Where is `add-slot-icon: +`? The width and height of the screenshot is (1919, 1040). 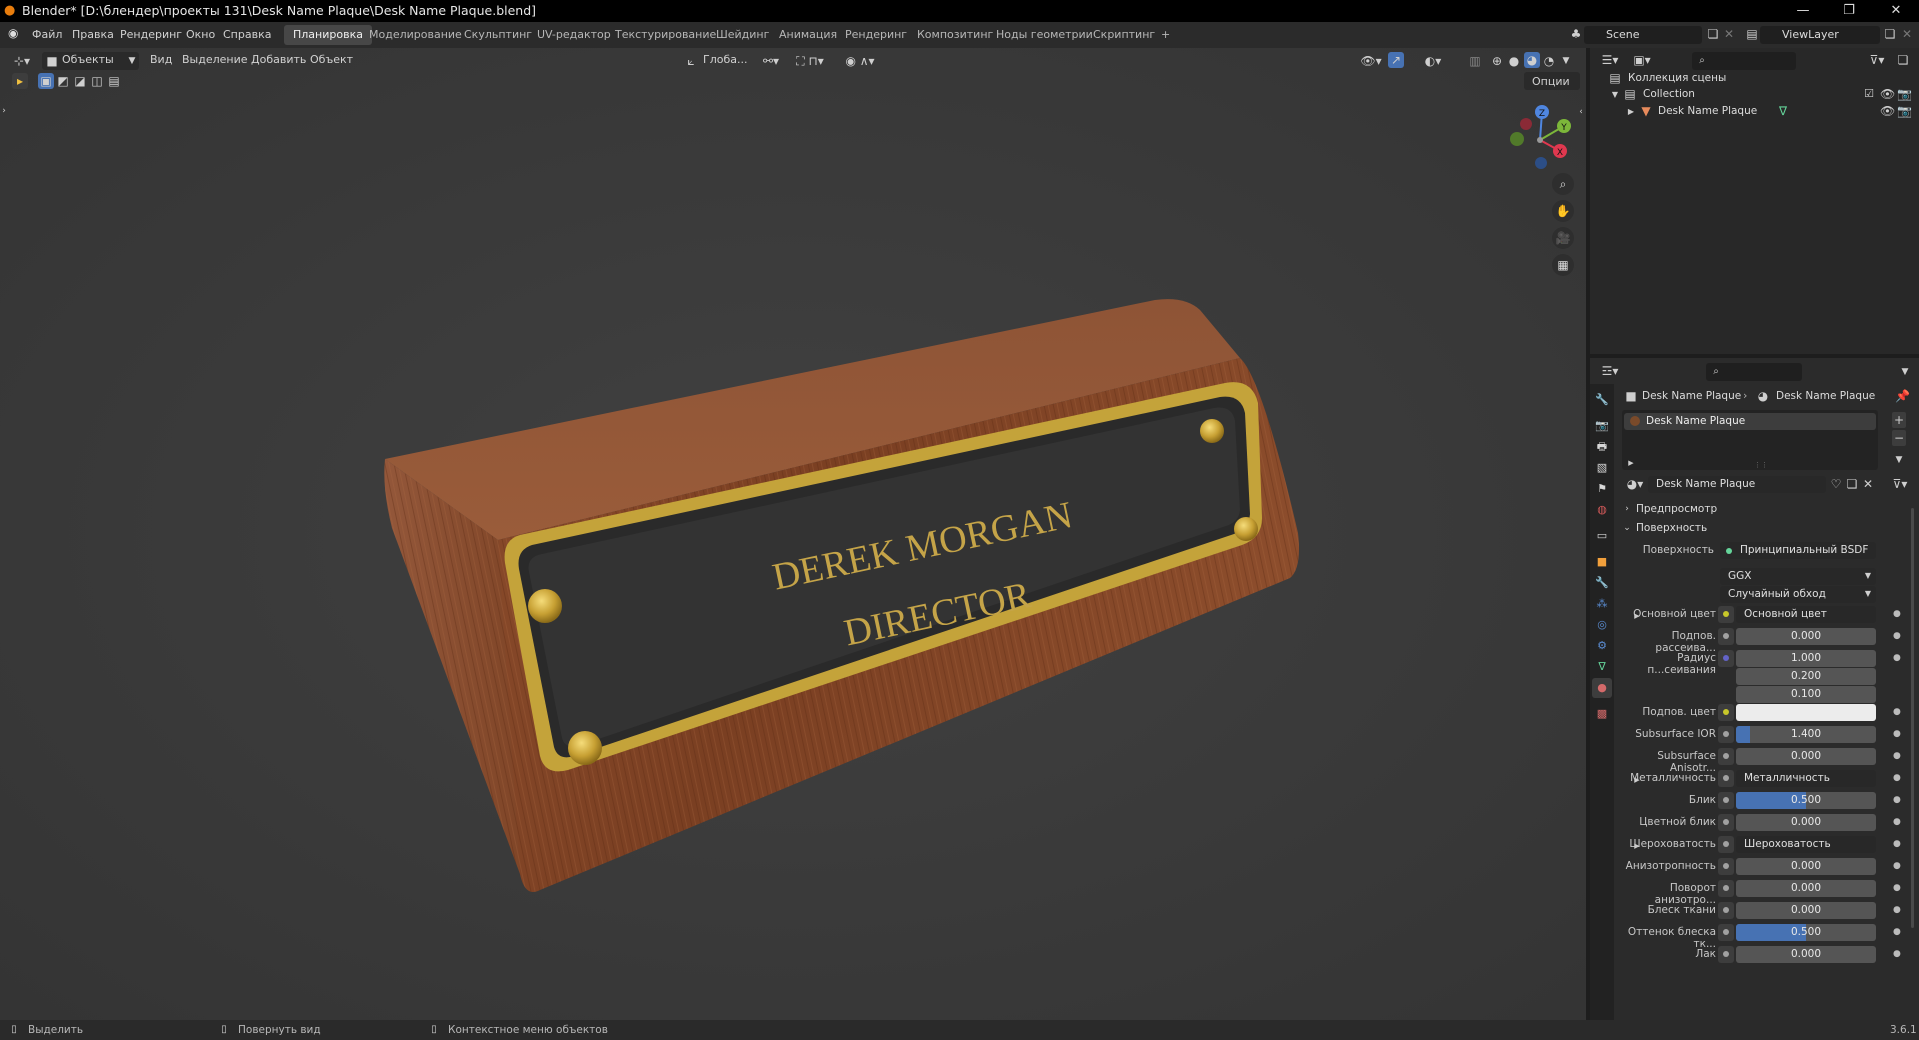
add-slot-icon: + is located at coordinates (1899, 420).